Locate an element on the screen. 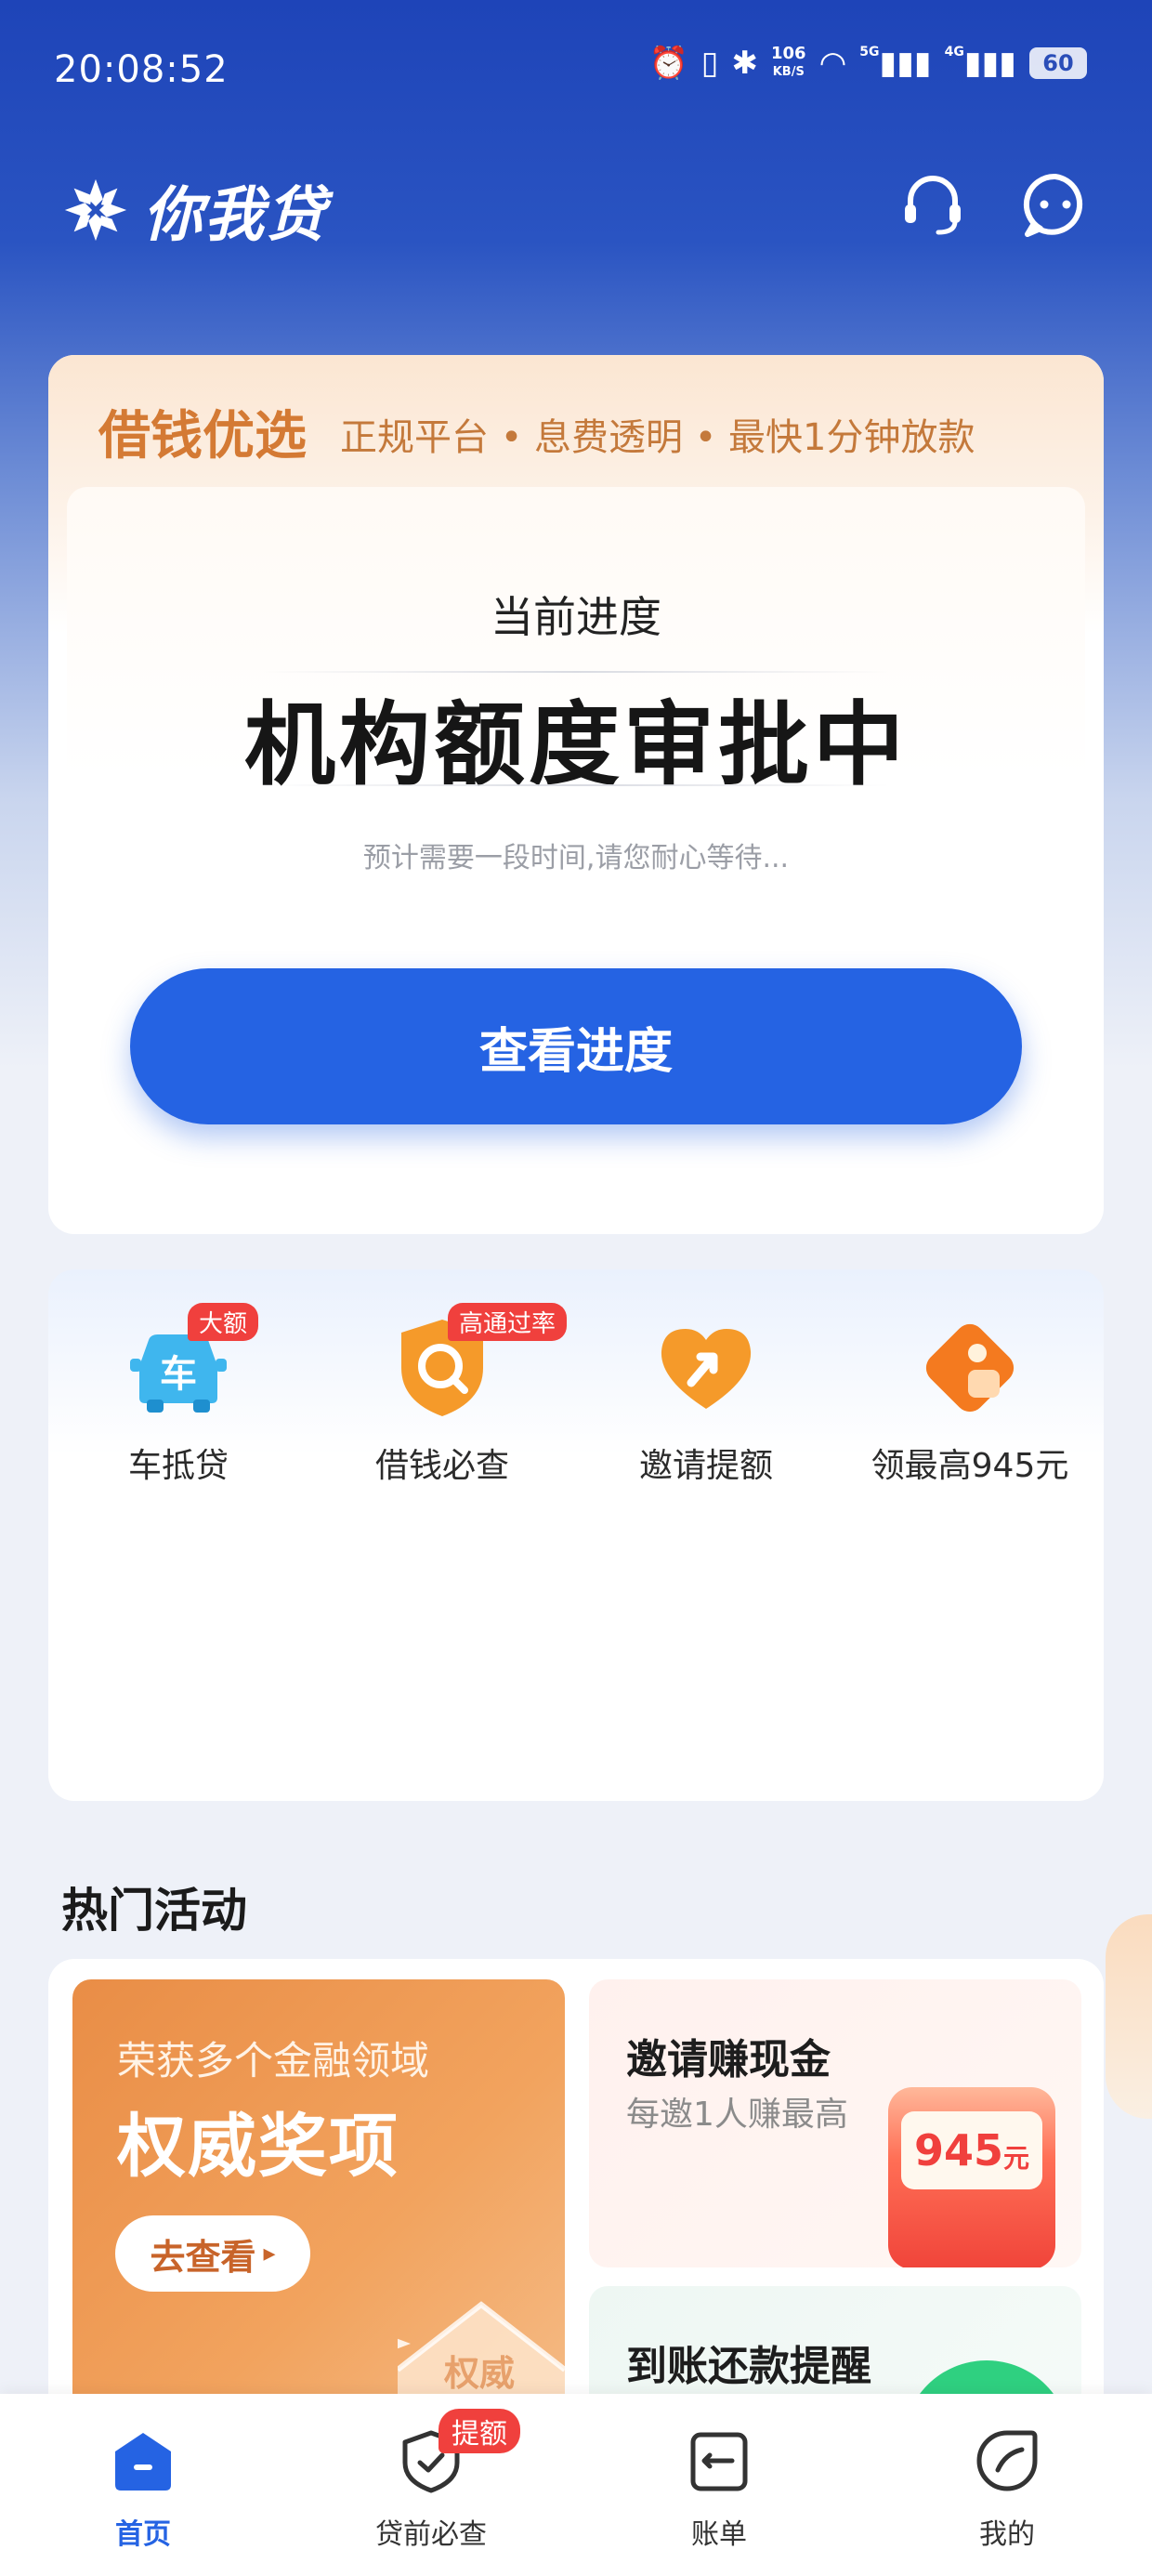  headset-icon is located at coordinates (933, 205).